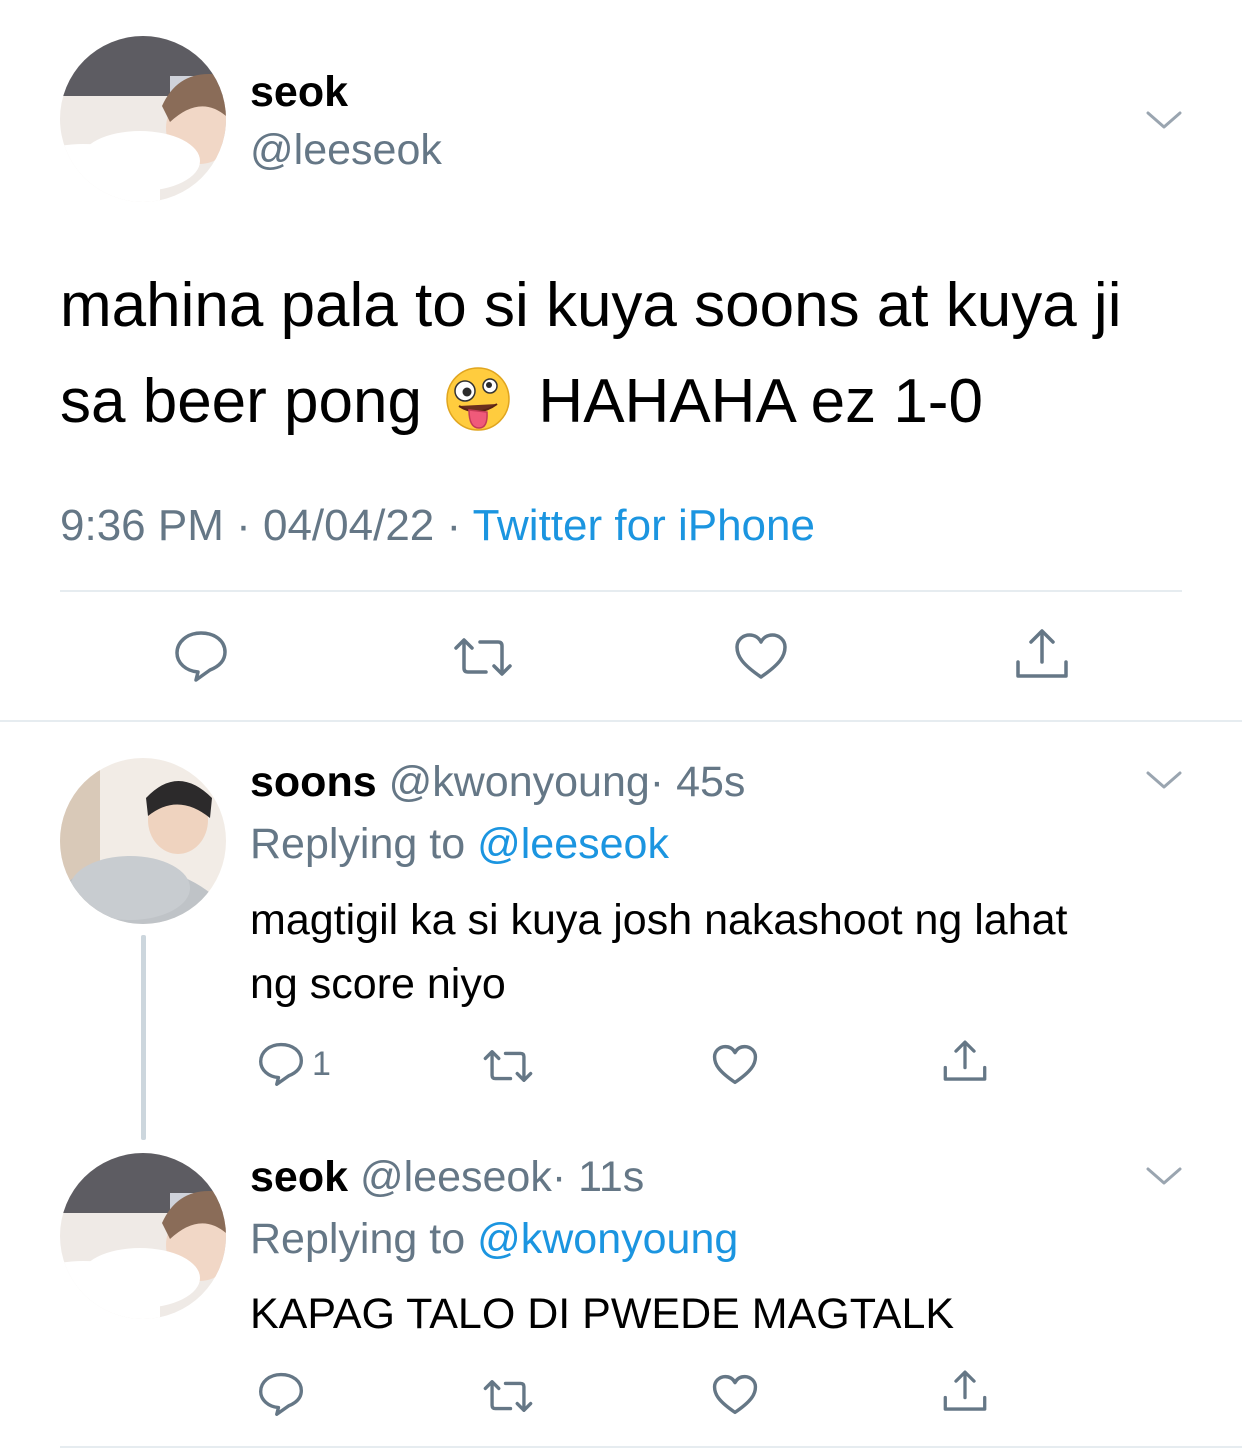  Describe the element at coordinates (313, 782) in the screenshot. I see `reply-author-name: soons` at that location.